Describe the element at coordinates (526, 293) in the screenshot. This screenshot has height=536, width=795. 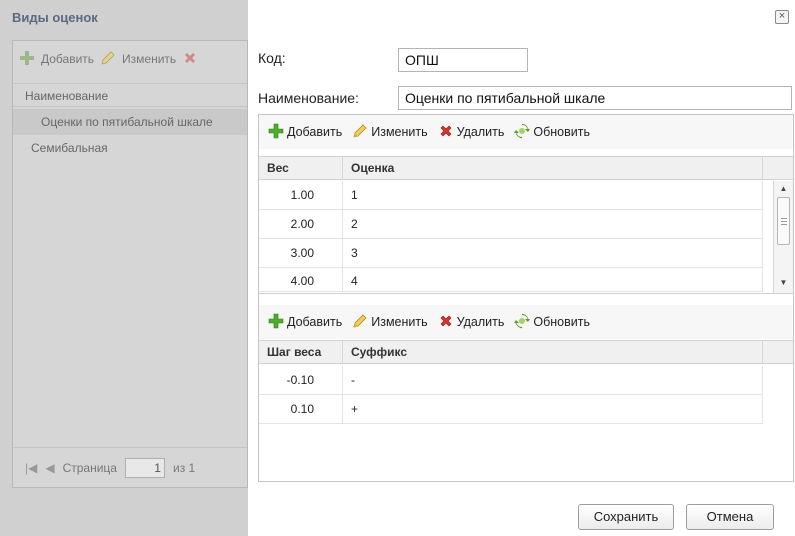
I see `divider` at that location.